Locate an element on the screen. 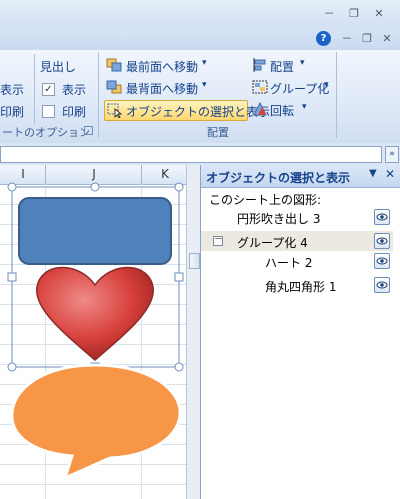 This screenshot has width=400, height=499. list-item-selected: － グループ化 4 is located at coordinates (297, 241).